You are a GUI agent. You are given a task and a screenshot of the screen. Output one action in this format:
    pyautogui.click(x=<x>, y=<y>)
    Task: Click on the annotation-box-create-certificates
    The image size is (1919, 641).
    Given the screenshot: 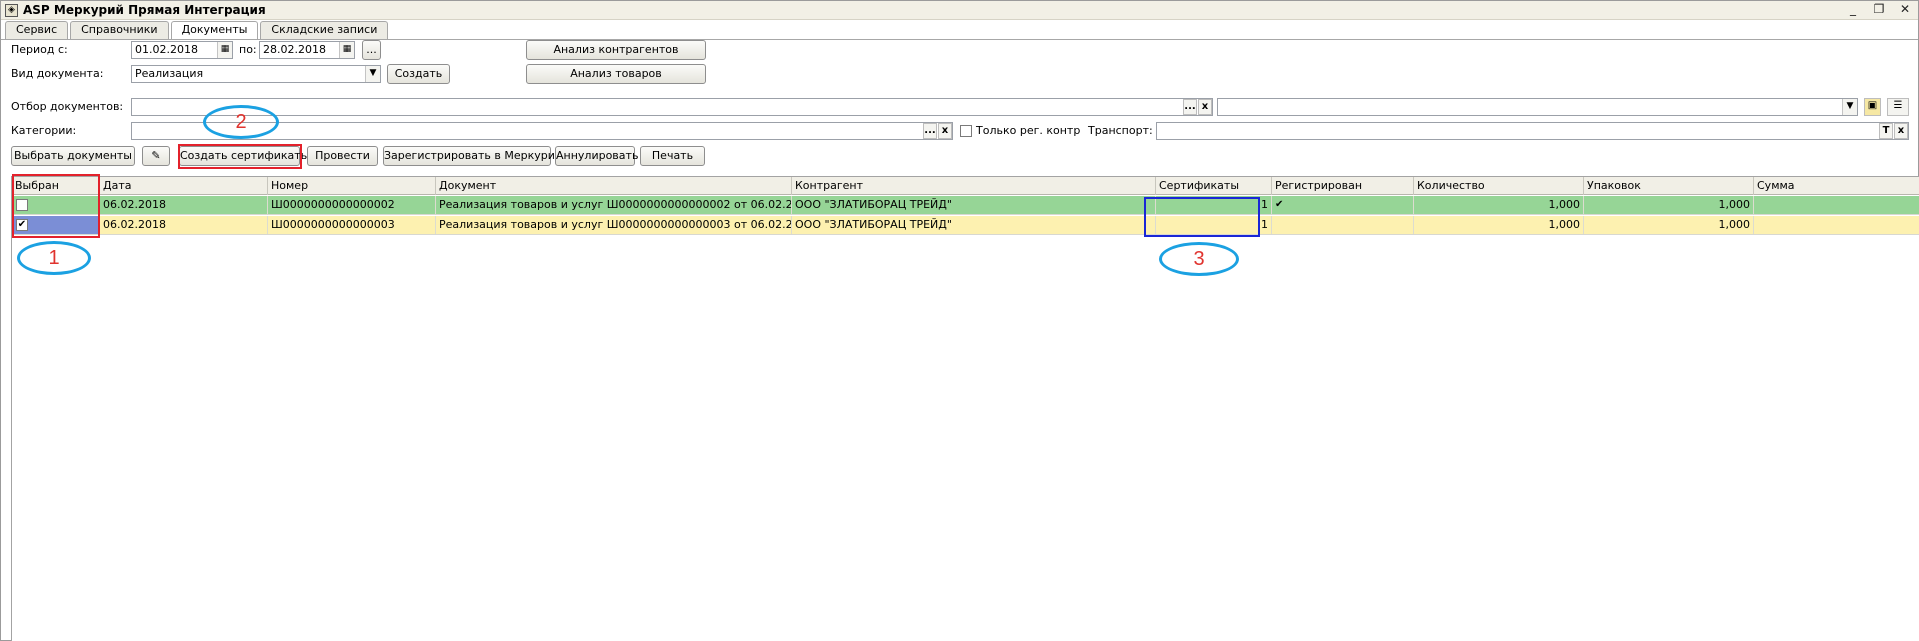 What is the action you would take?
    pyautogui.click(x=240, y=156)
    